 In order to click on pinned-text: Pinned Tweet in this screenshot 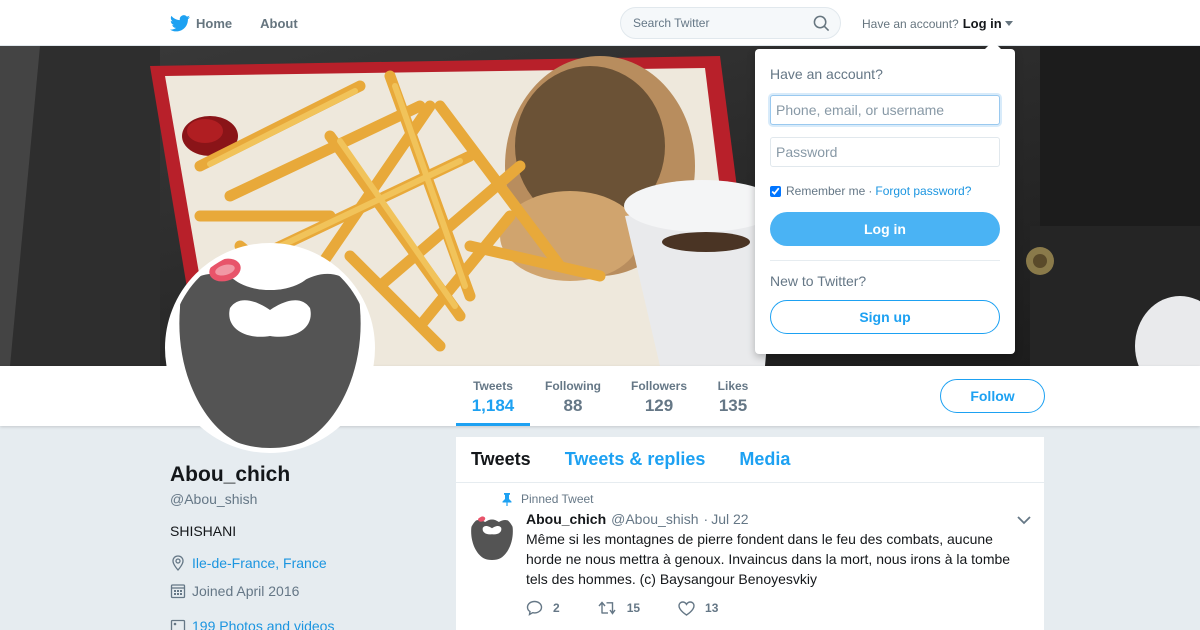, I will do `click(557, 499)`.